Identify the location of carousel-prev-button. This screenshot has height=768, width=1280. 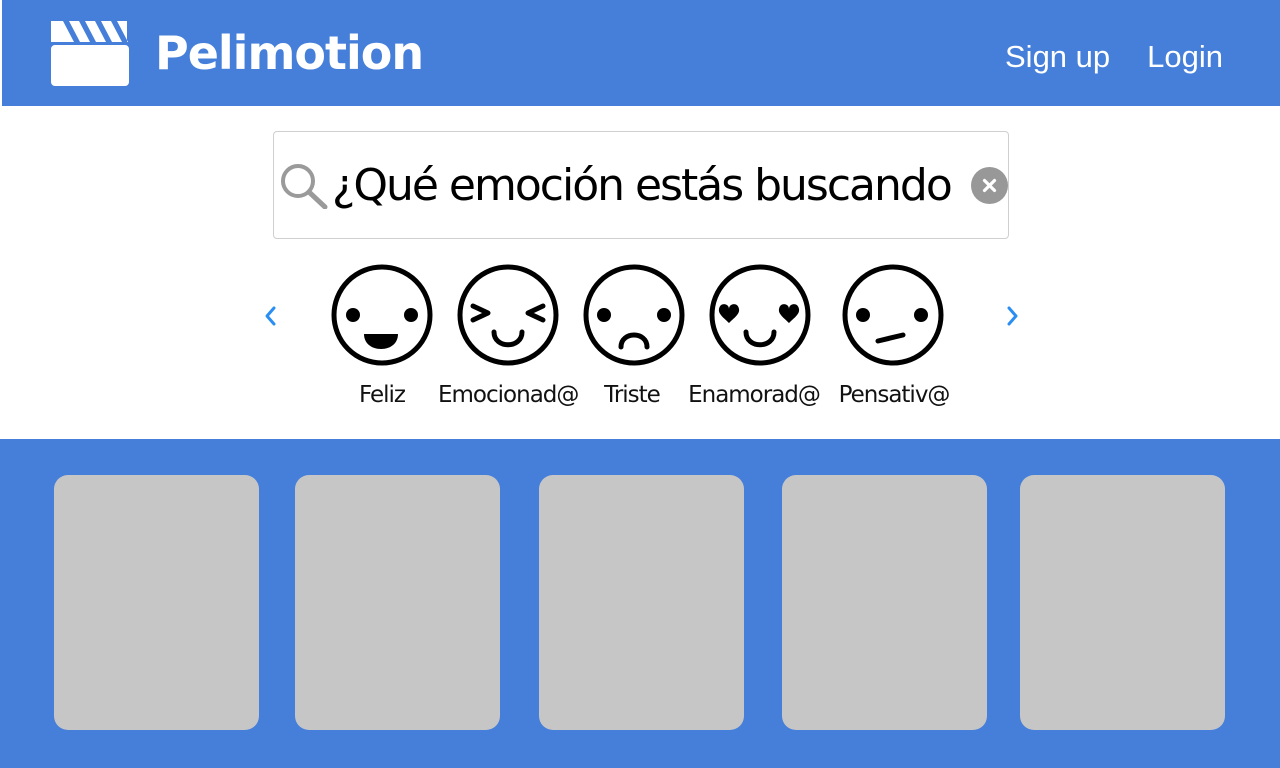
(271, 316).